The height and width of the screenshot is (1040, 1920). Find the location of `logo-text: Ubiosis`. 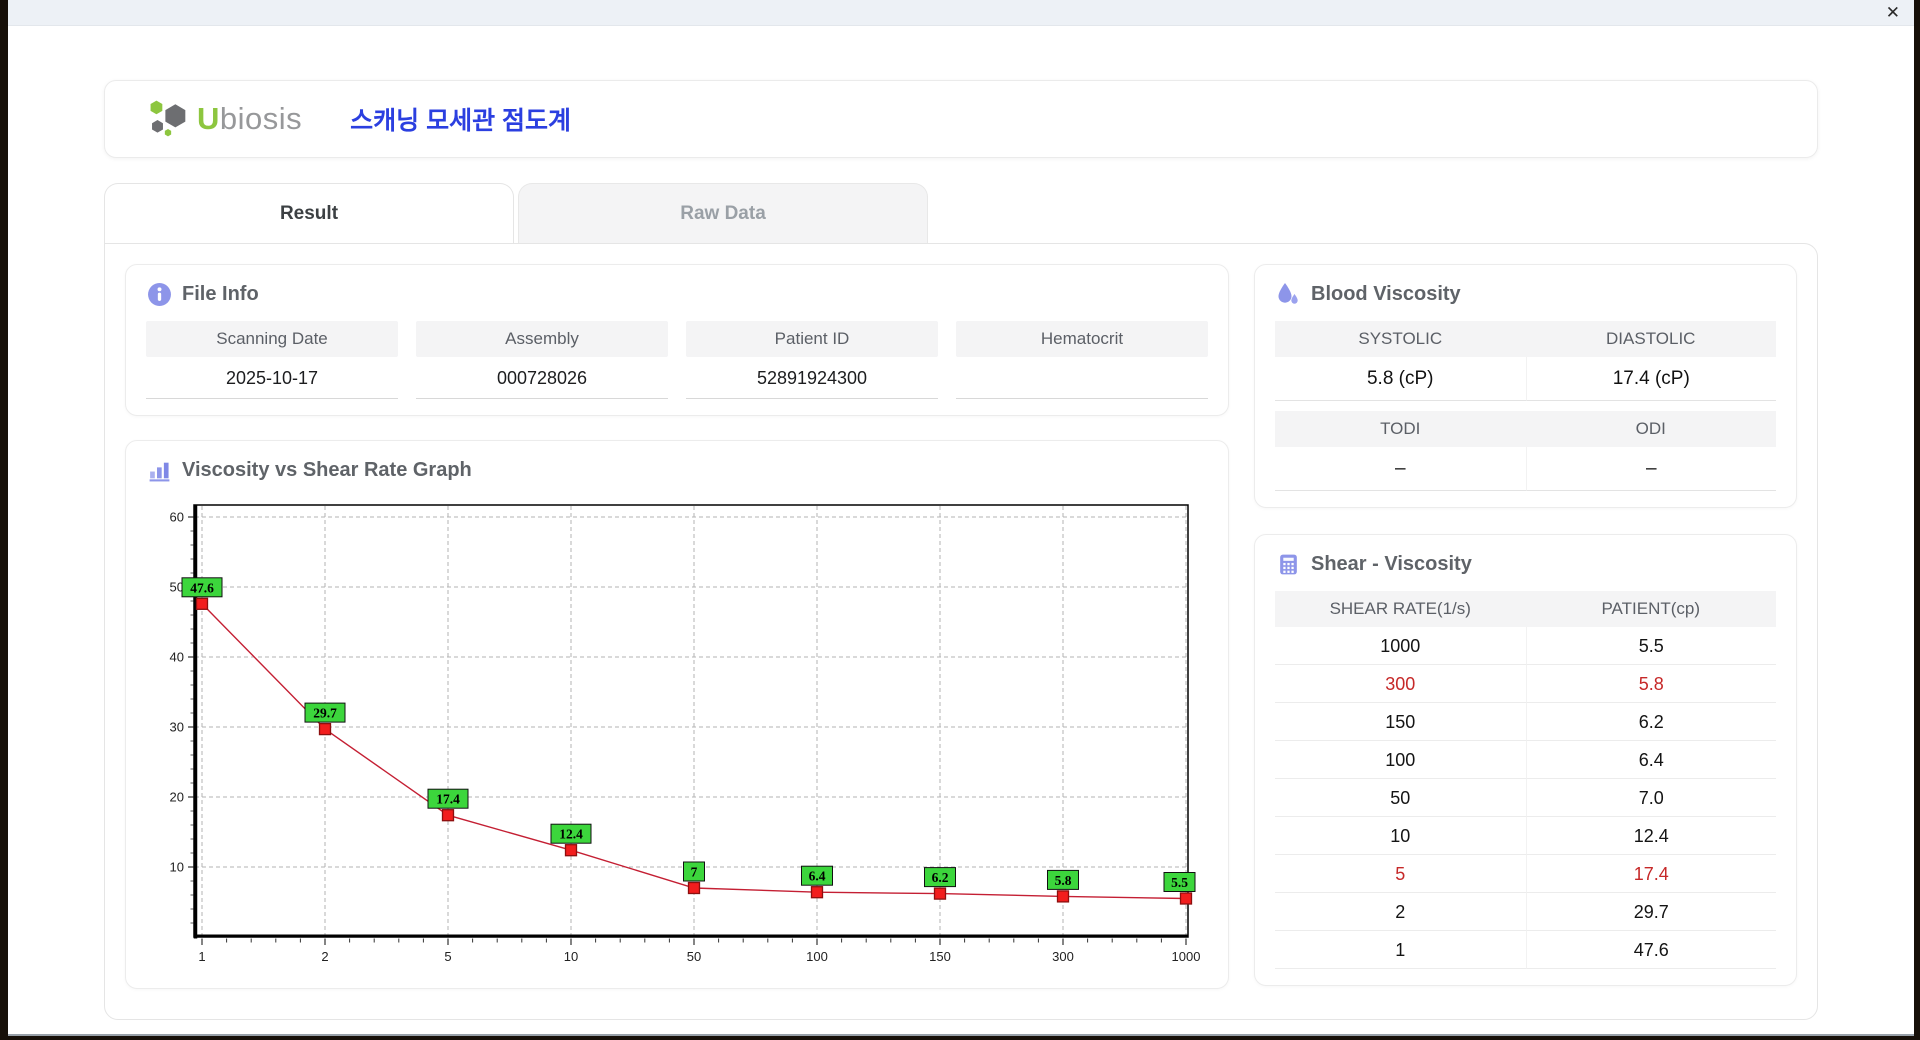

logo-text: Ubiosis is located at coordinates (249, 119).